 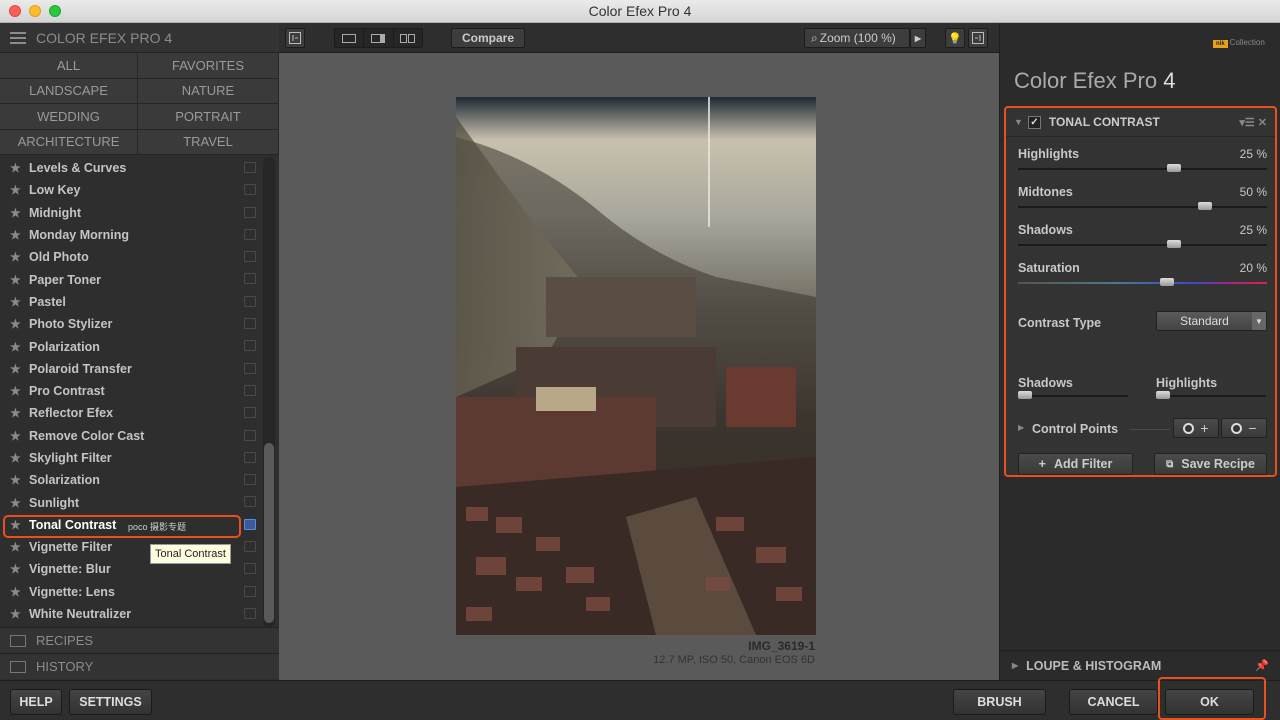 I want to click on filter-menu-icon: ▾☰, so click(x=1246, y=123).